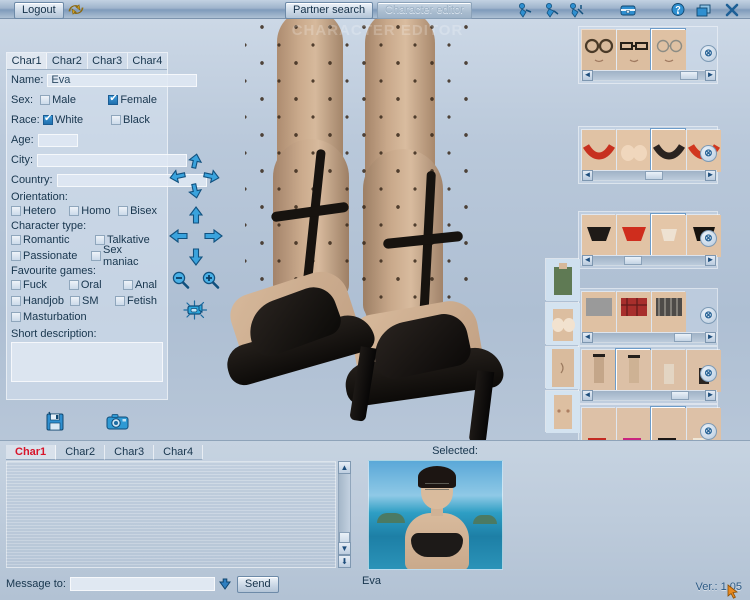 This screenshot has height=600, width=750. Describe the element at coordinates (50, 240) in the screenshot. I see `type-romantic-checkbox: Romantic` at that location.